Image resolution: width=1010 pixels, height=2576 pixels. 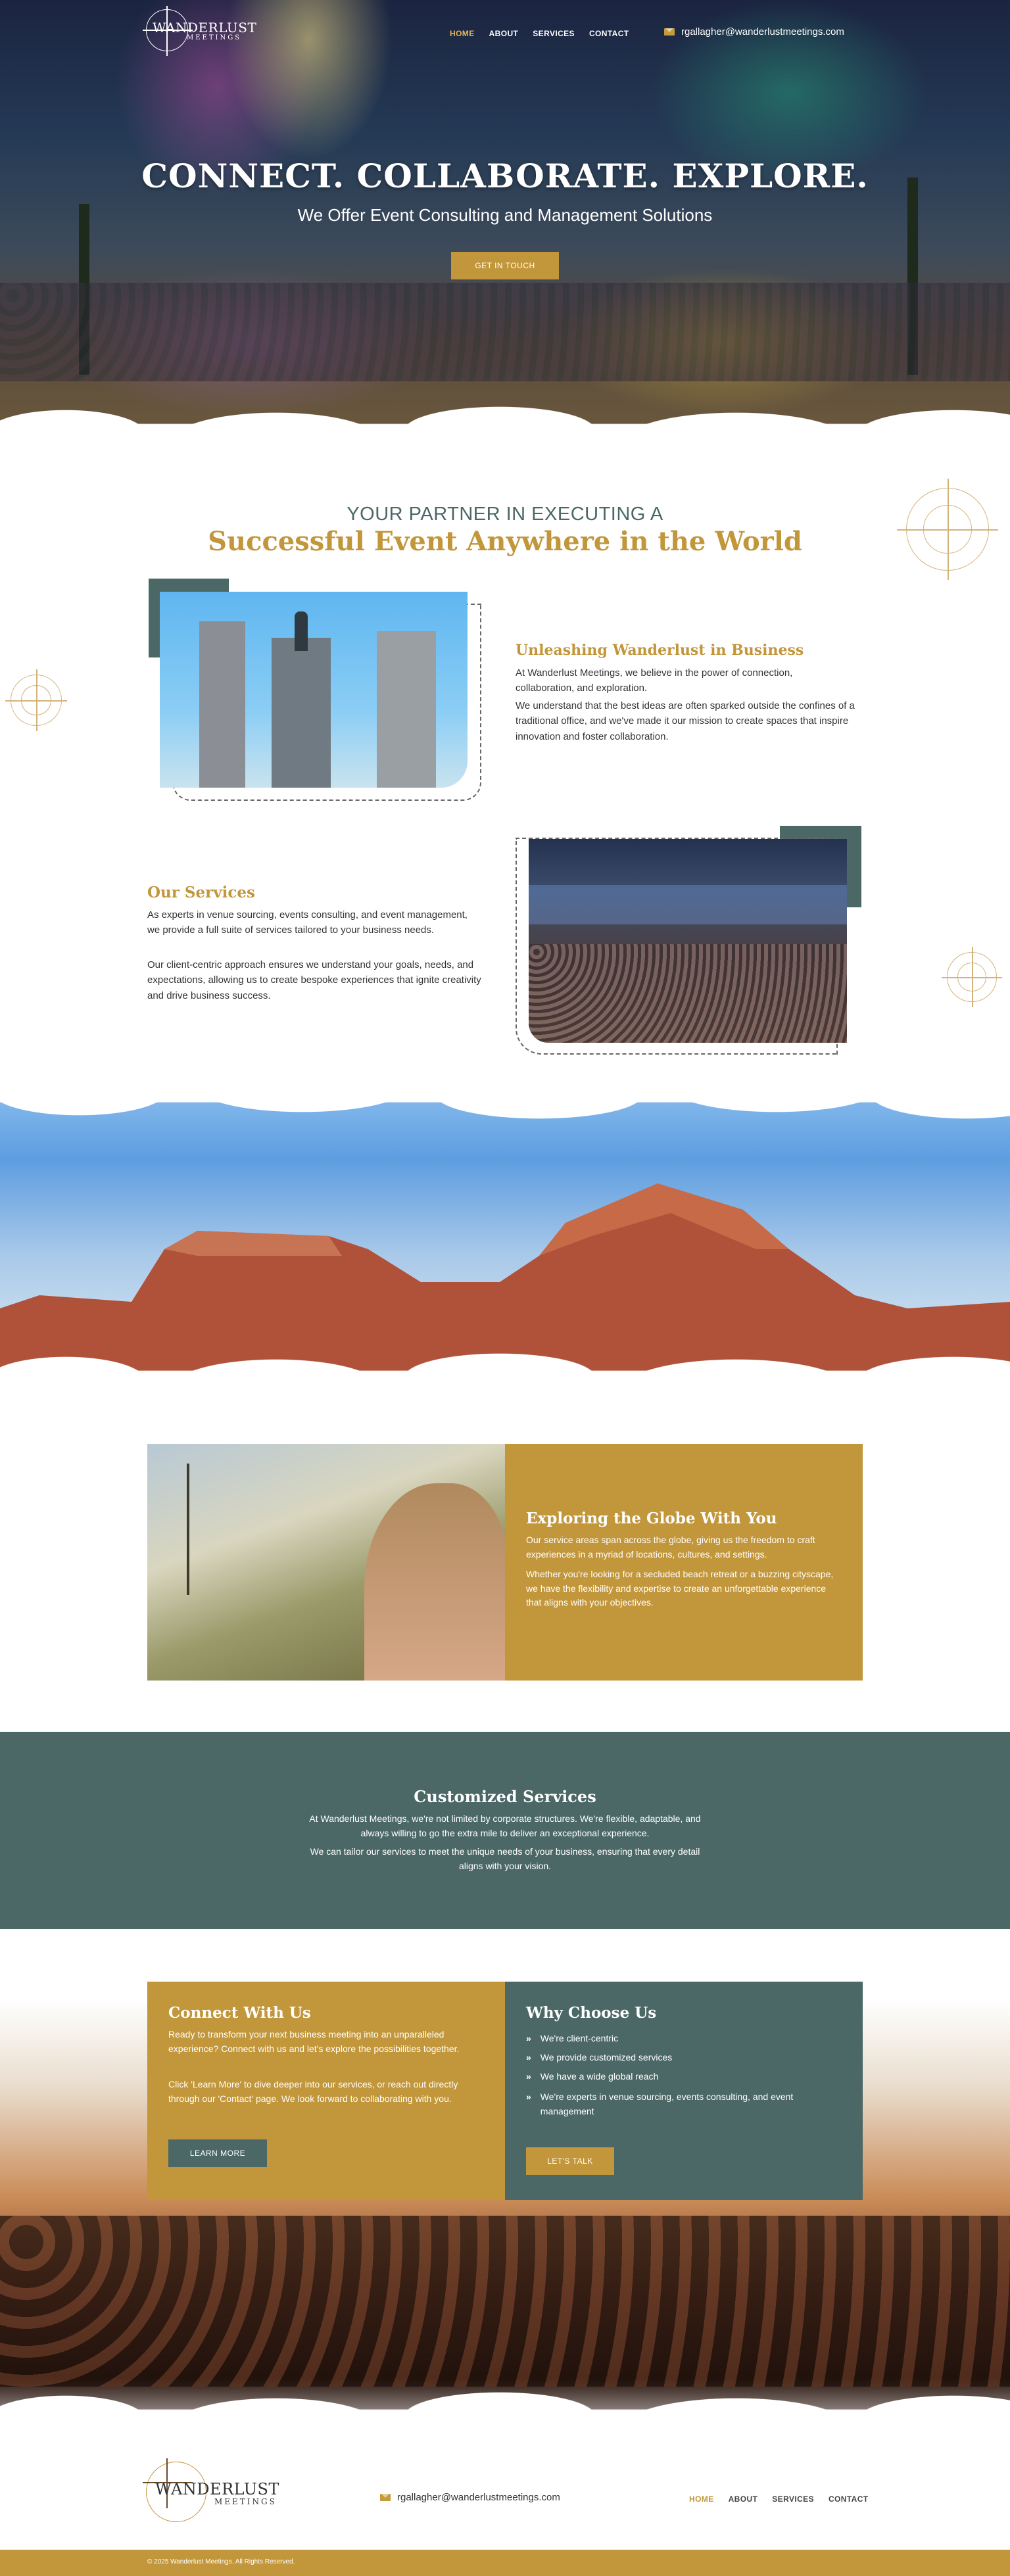 I want to click on why-item: » We have a wide global reach, so click(x=592, y=2077).